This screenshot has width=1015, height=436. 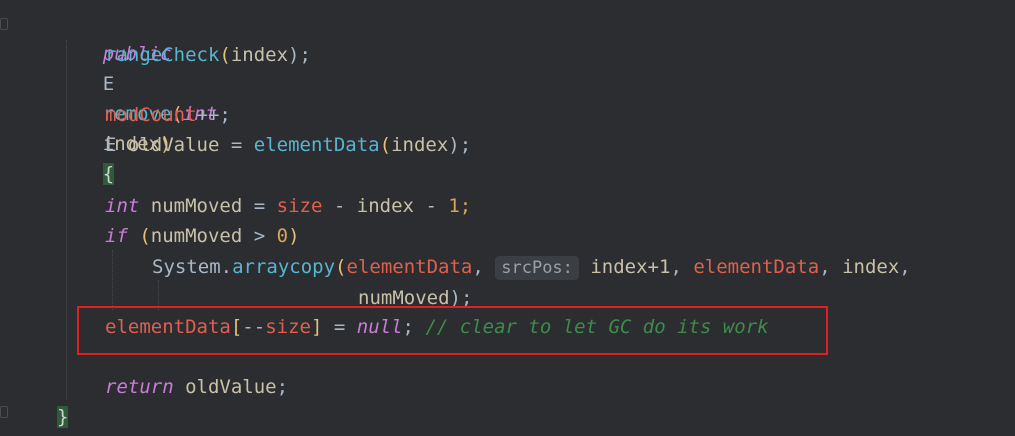 What do you see at coordinates (537, 268) in the screenshot?
I see `parameter-hint: srcPos:` at bounding box center [537, 268].